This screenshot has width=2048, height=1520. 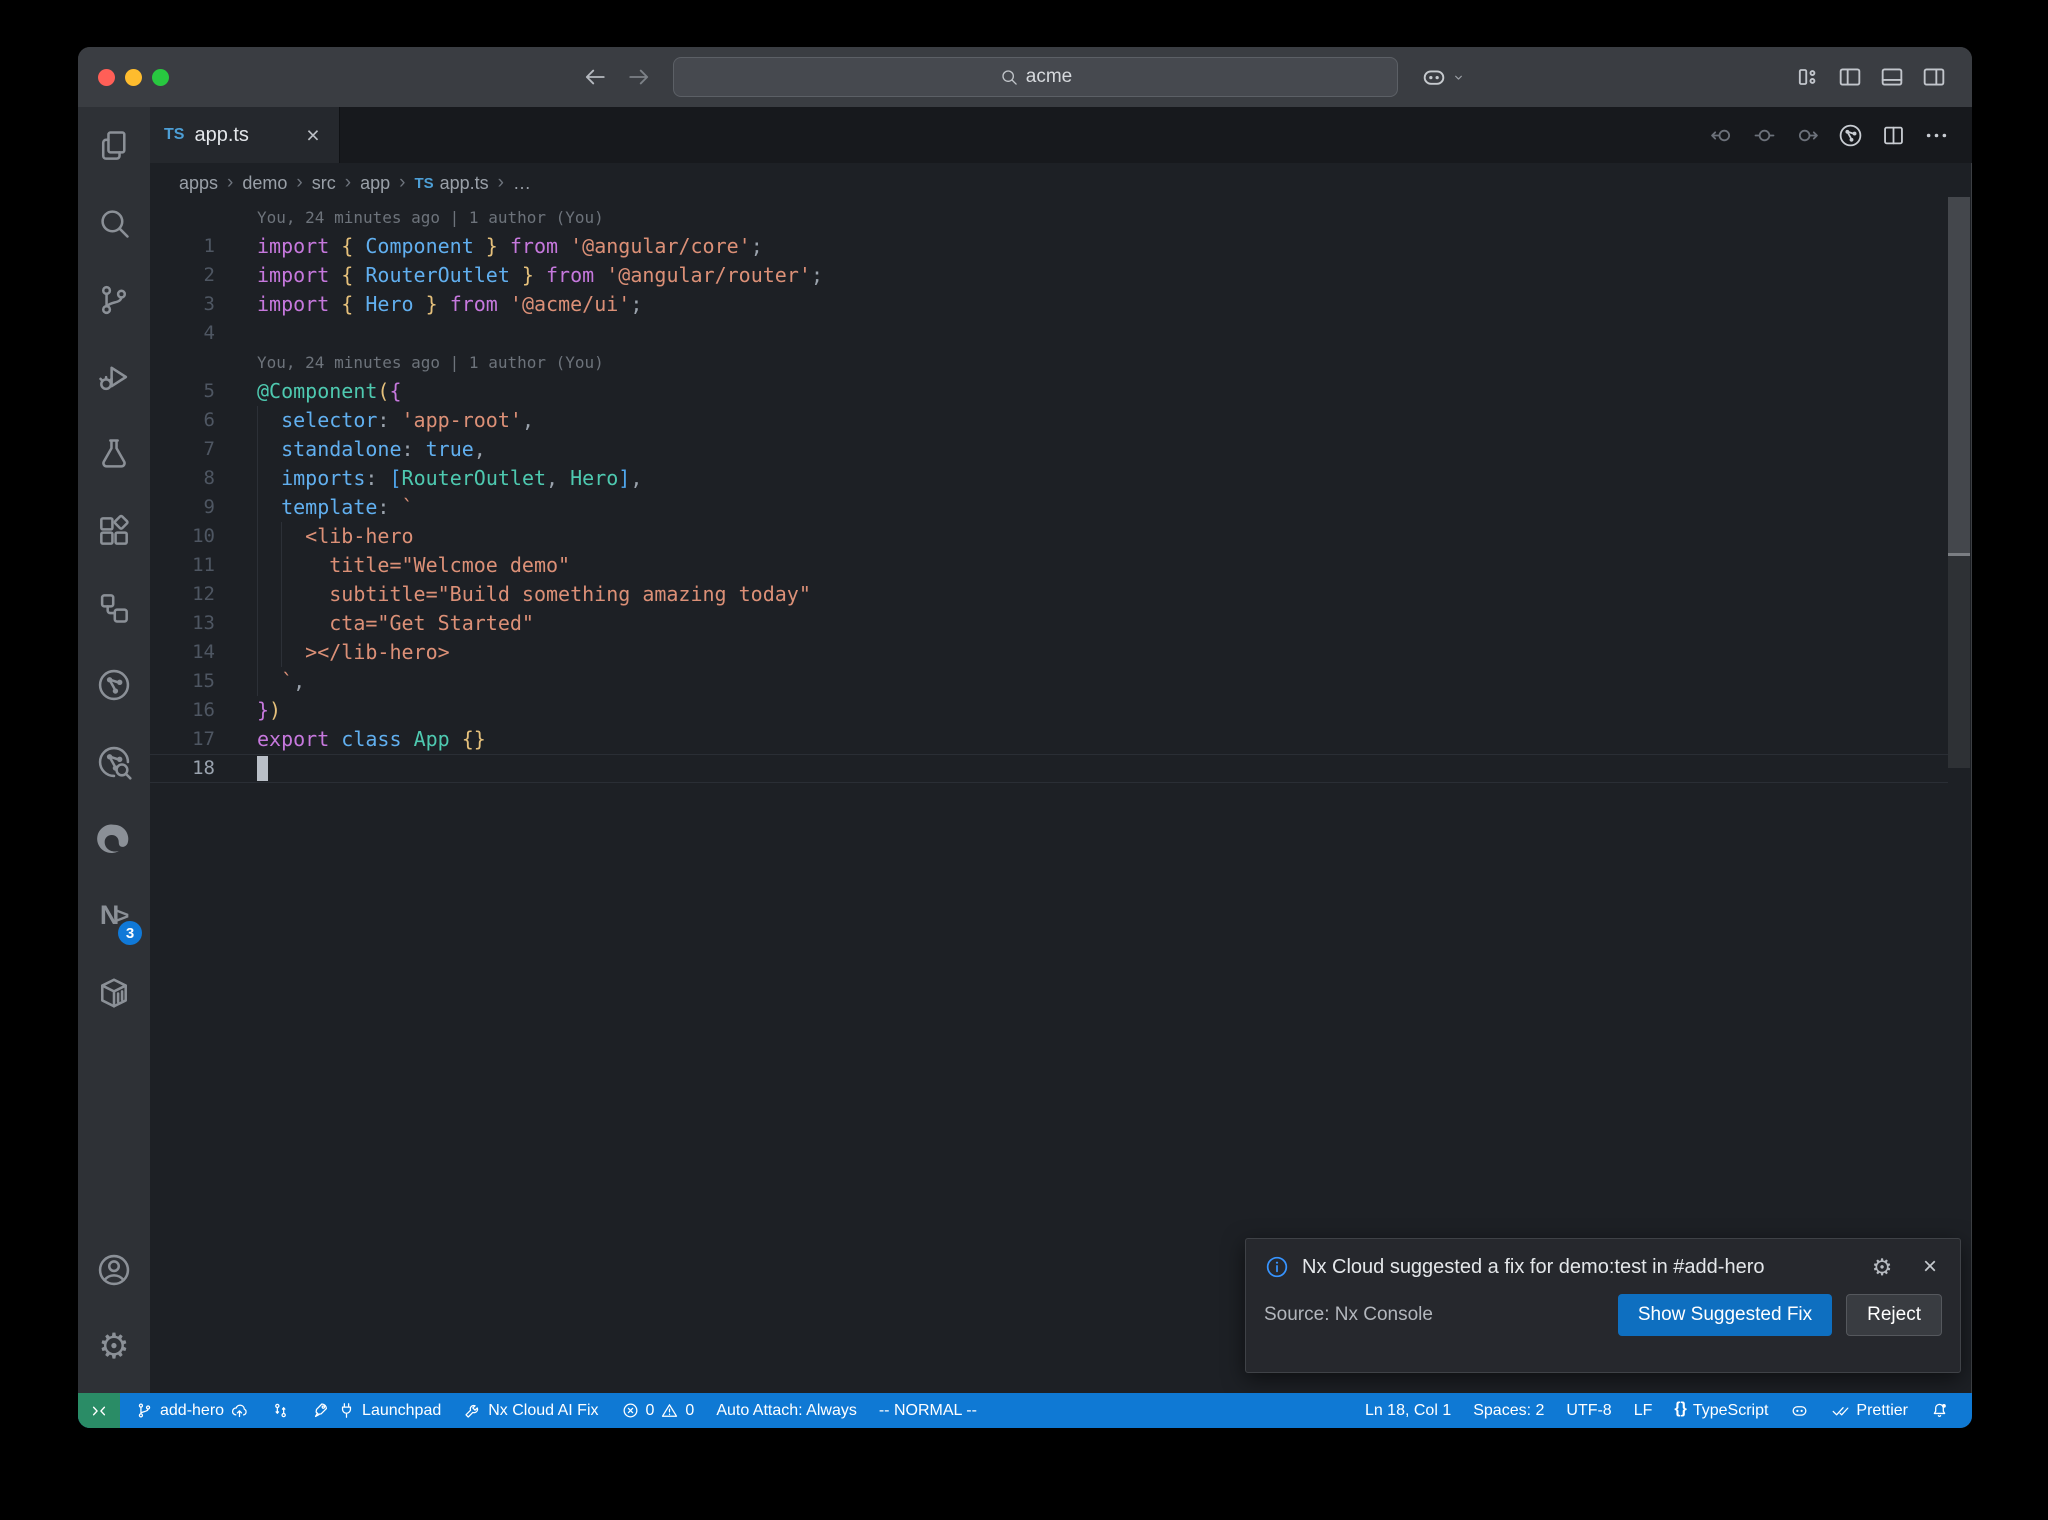 What do you see at coordinates (1930, 1267) in the screenshot?
I see `close-notification-button: ×` at bounding box center [1930, 1267].